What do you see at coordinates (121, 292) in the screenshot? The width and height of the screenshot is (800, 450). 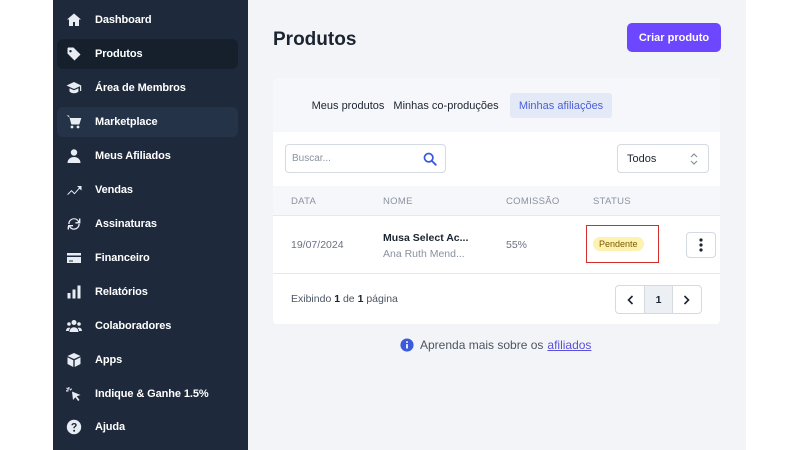 I see `sidebar-item-label: Relatórios` at bounding box center [121, 292].